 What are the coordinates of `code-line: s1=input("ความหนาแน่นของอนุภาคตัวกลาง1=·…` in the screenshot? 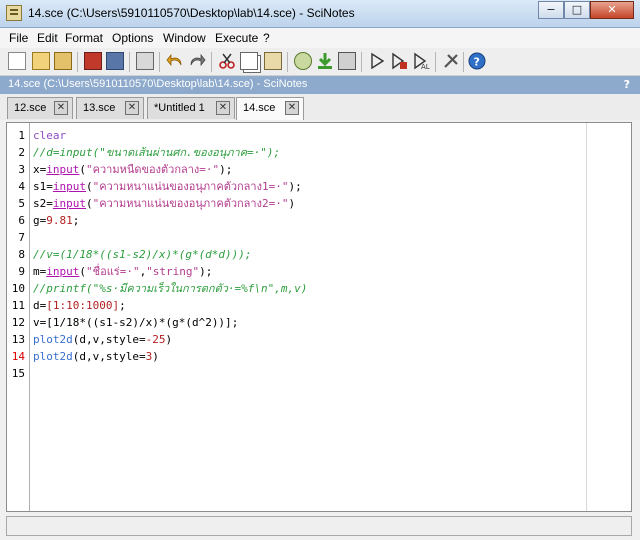 It's located at (167, 186).